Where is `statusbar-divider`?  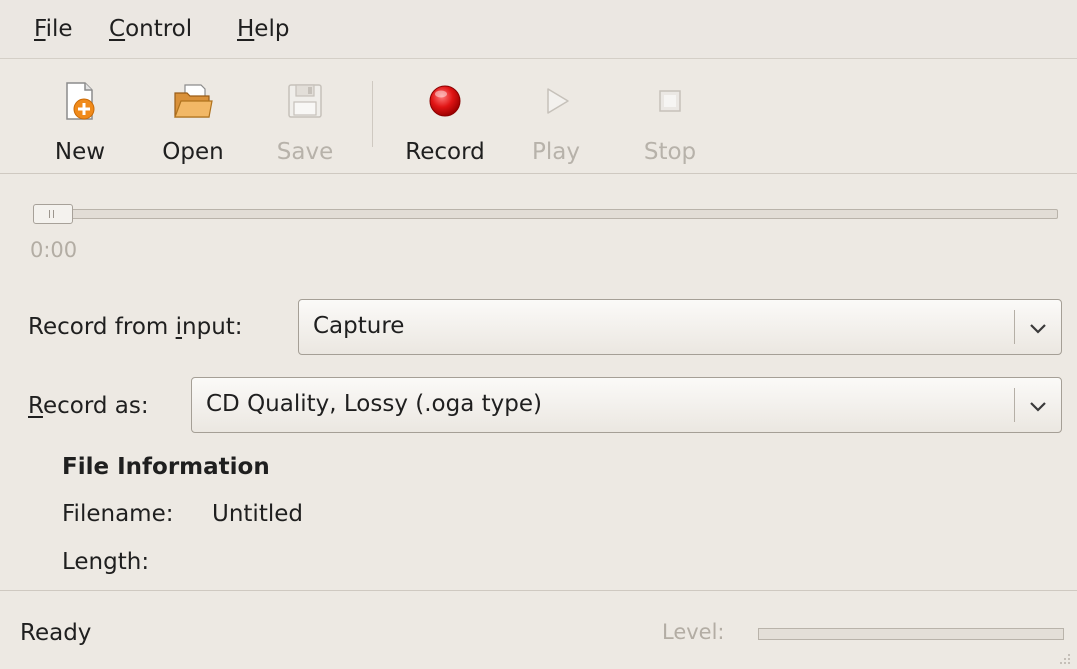 statusbar-divider is located at coordinates (538, 590).